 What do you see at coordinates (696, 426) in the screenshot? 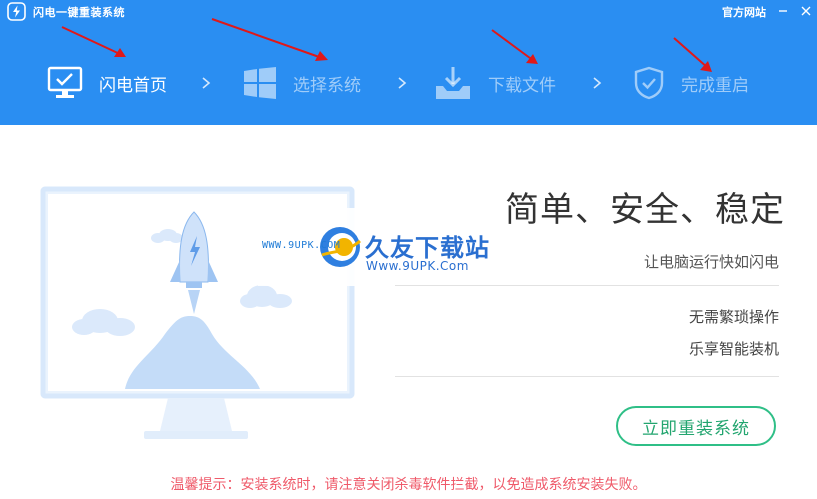
I see `reinstall-now-button: 立即重装系统` at bounding box center [696, 426].